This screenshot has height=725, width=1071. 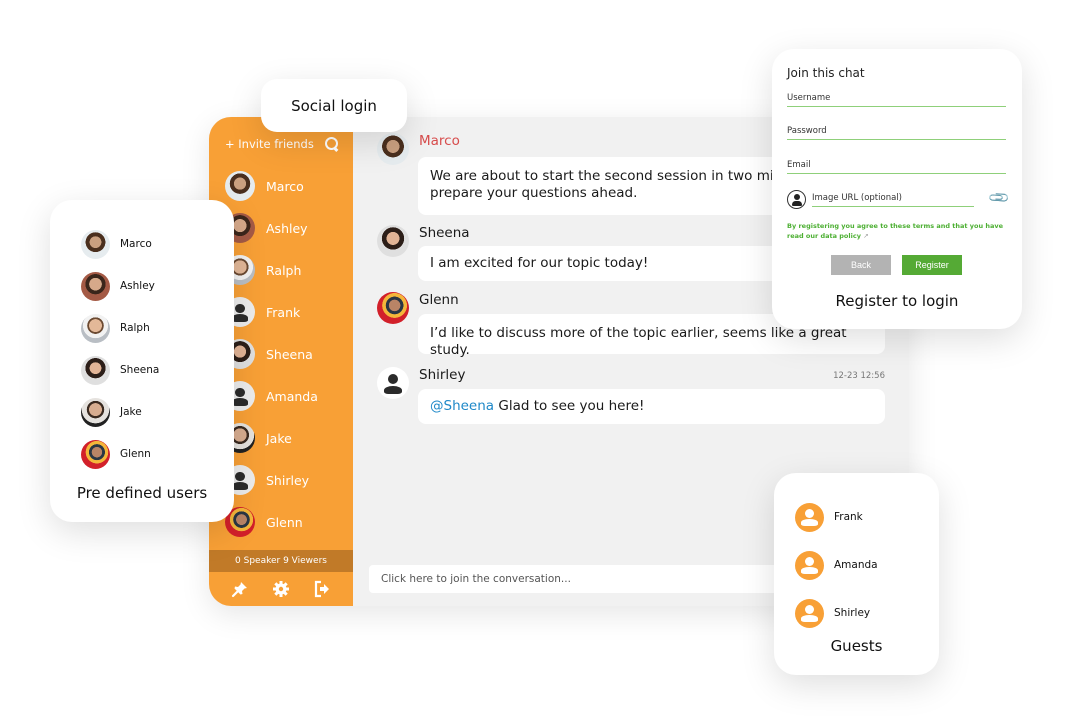 I want to click on viewer-stats: 0 Speaker 9 Viewers, so click(x=281, y=561).